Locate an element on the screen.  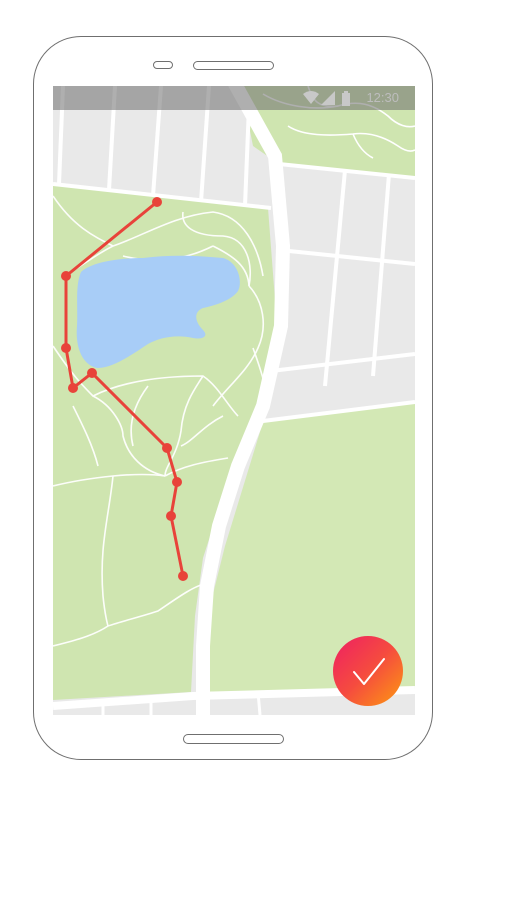
signal-icon is located at coordinates (328, 98).